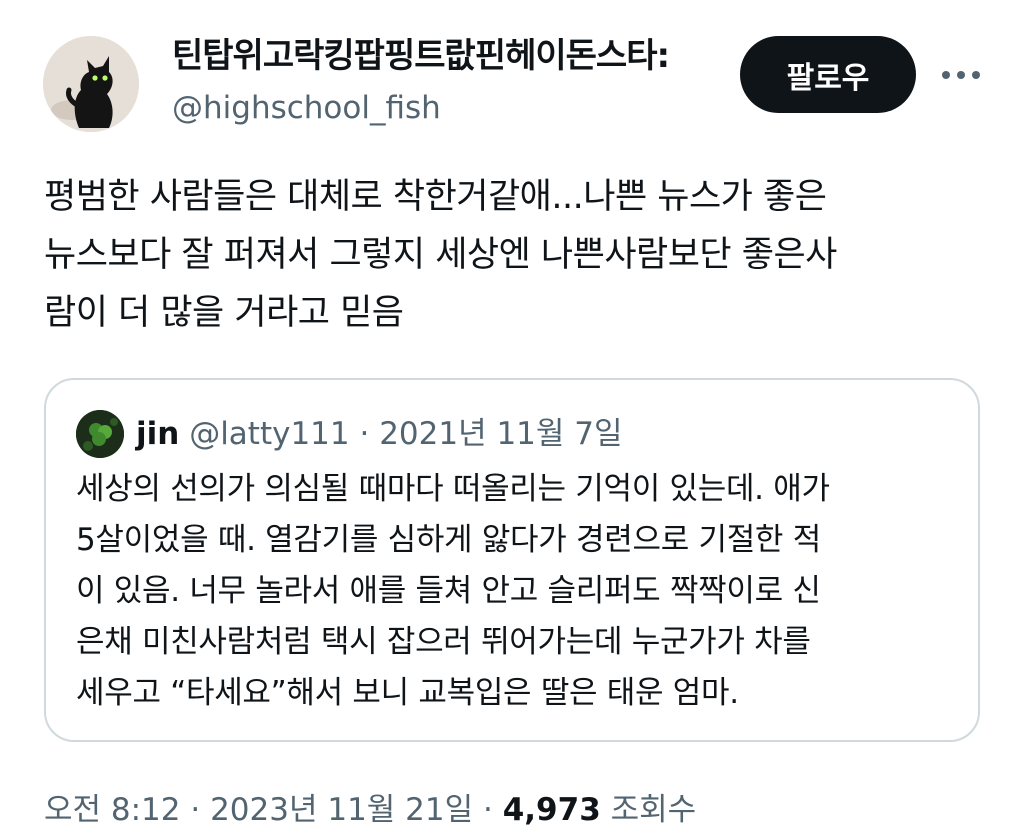 This screenshot has height=838, width=1024. Describe the element at coordinates (551, 810) in the screenshot. I see `views-count: 4,973` at that location.